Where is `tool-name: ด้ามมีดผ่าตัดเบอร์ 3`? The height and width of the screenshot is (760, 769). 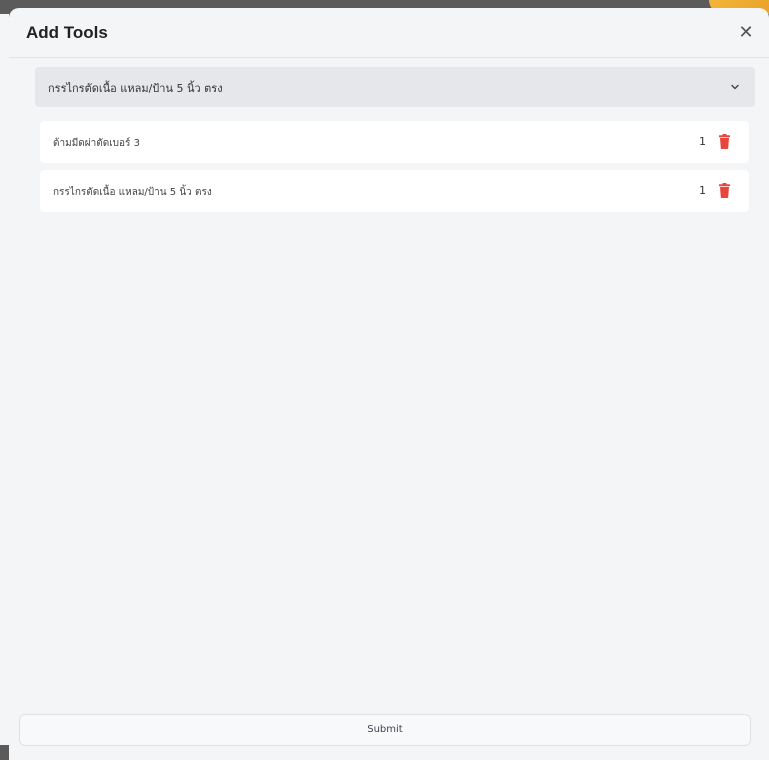 tool-name: ด้ามมีดผ่าตัดเบอร์ 3 is located at coordinates (96, 143).